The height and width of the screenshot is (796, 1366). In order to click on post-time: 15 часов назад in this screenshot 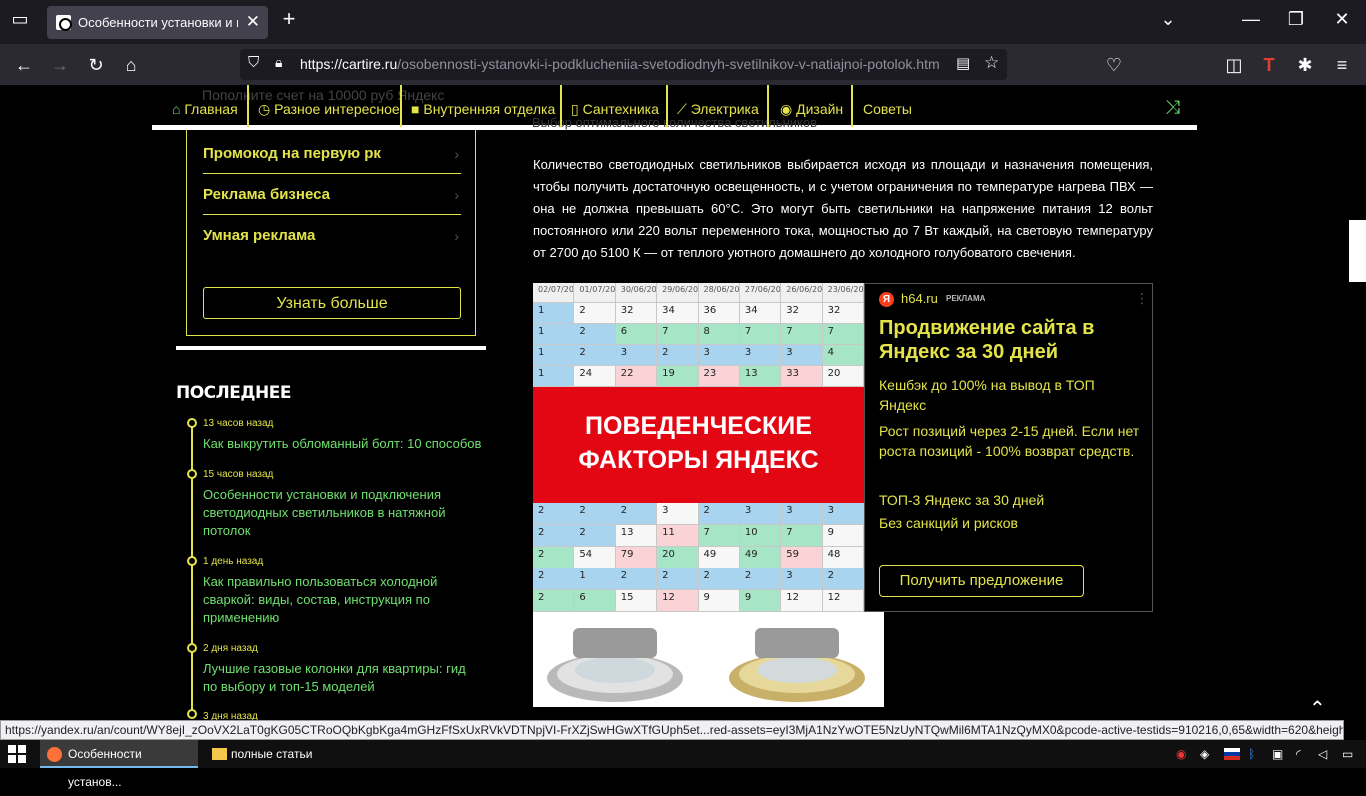, I will do `click(238, 474)`.